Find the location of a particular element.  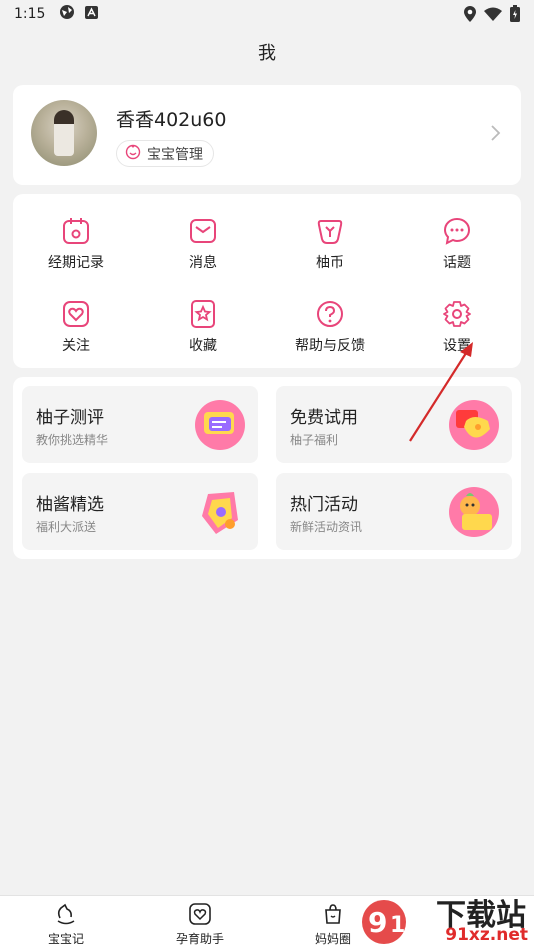

promo-yuzi-review: 柚子测评 教你挑选精华 is located at coordinates (140, 424).